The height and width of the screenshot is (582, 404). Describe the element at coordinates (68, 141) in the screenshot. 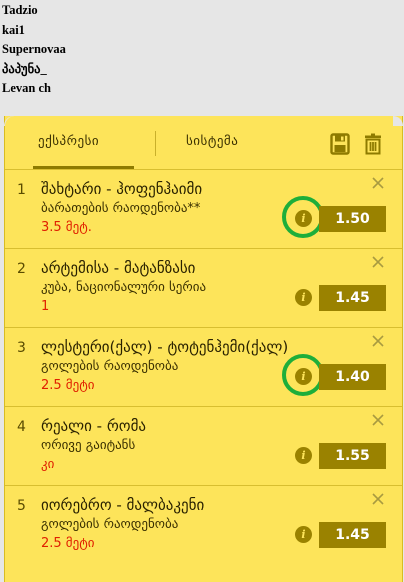

I see `tab-express: ექსპრესი` at that location.